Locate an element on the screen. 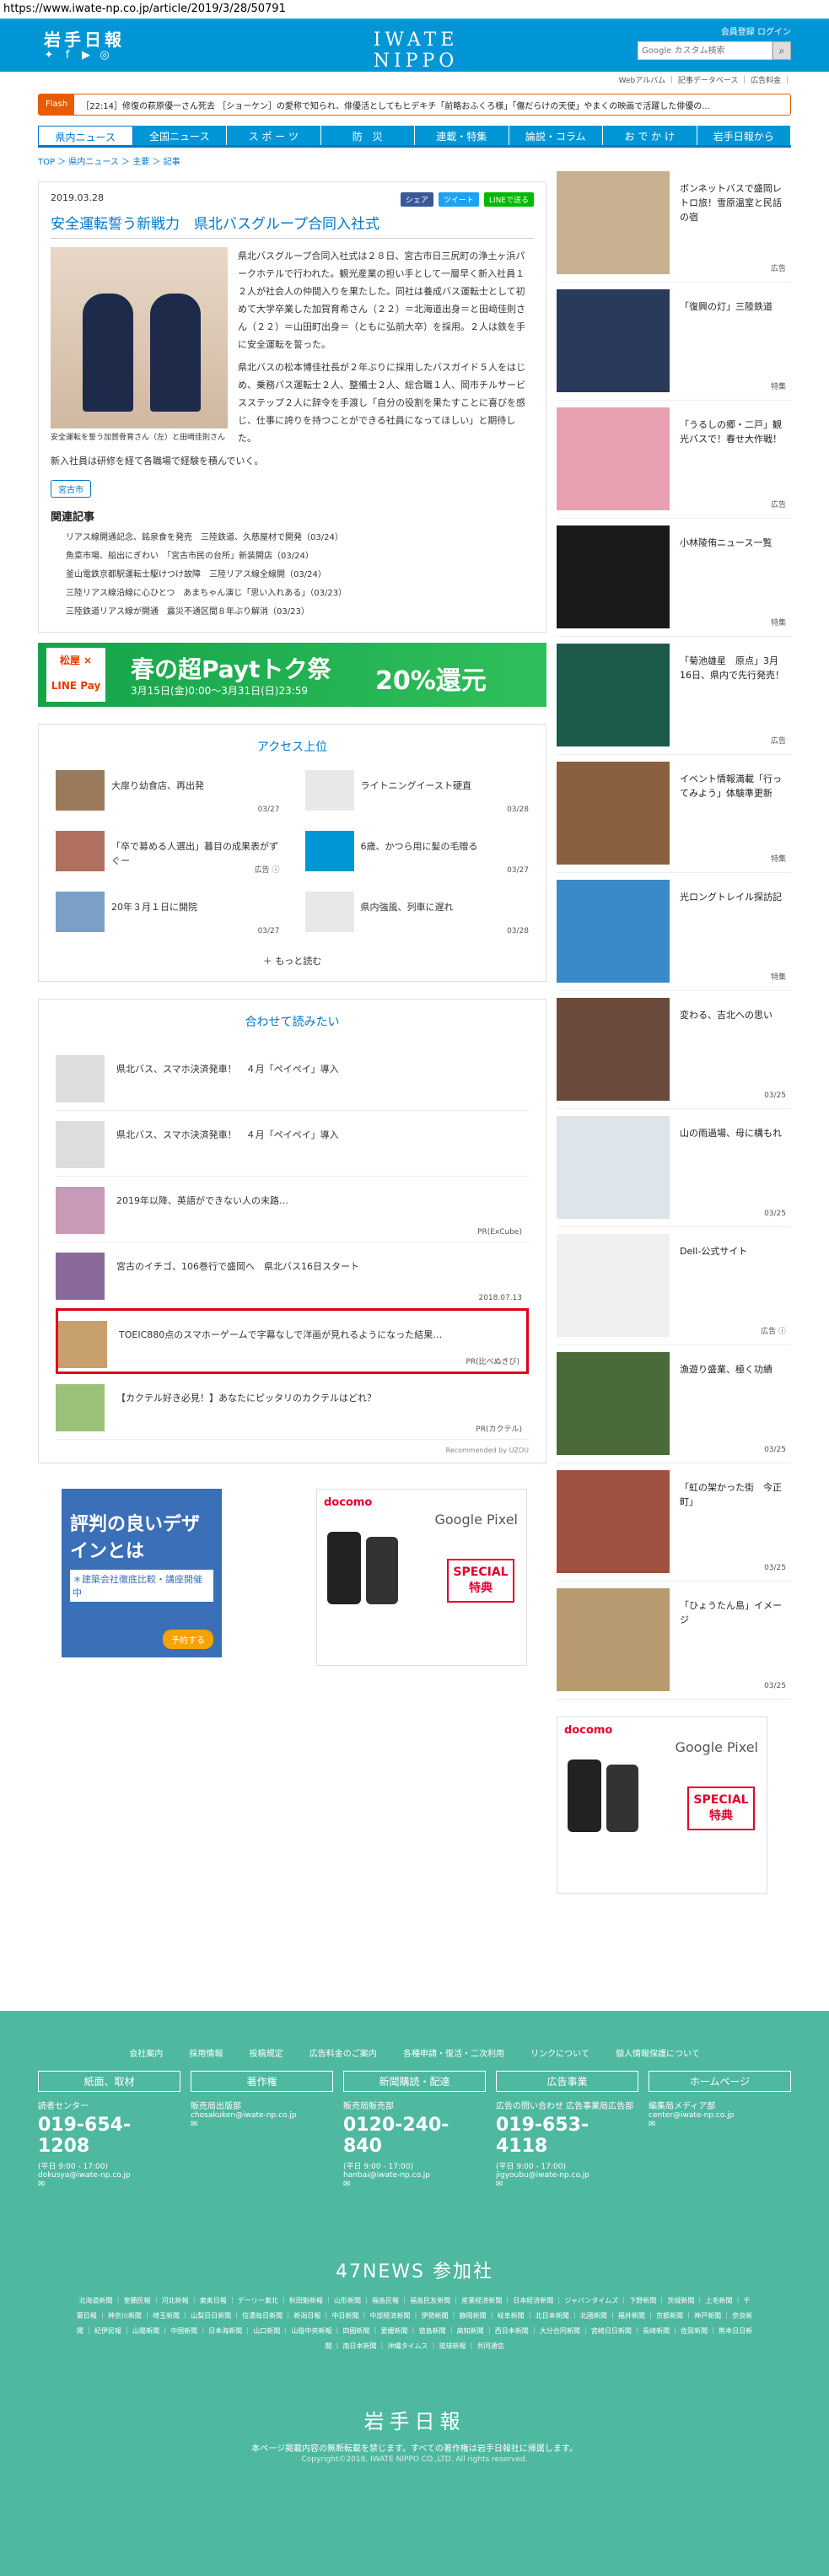  related-item: 三陸鉄道リアス線が開通 震災不通区間８年ぶり解消（03/23） is located at coordinates (292, 612).